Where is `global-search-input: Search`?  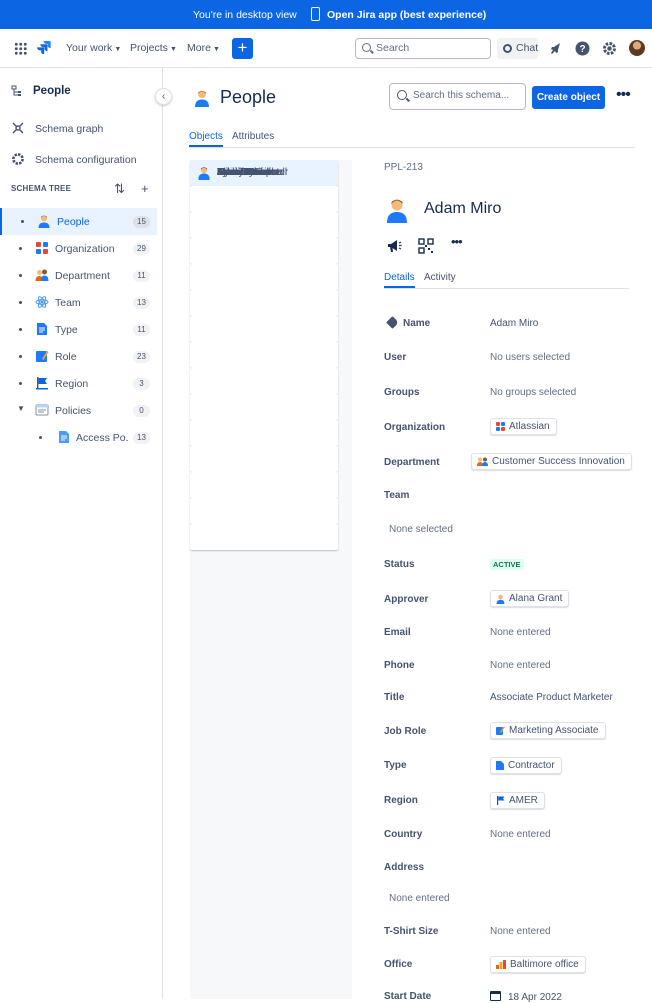
global-search-input: Search is located at coordinates (423, 48).